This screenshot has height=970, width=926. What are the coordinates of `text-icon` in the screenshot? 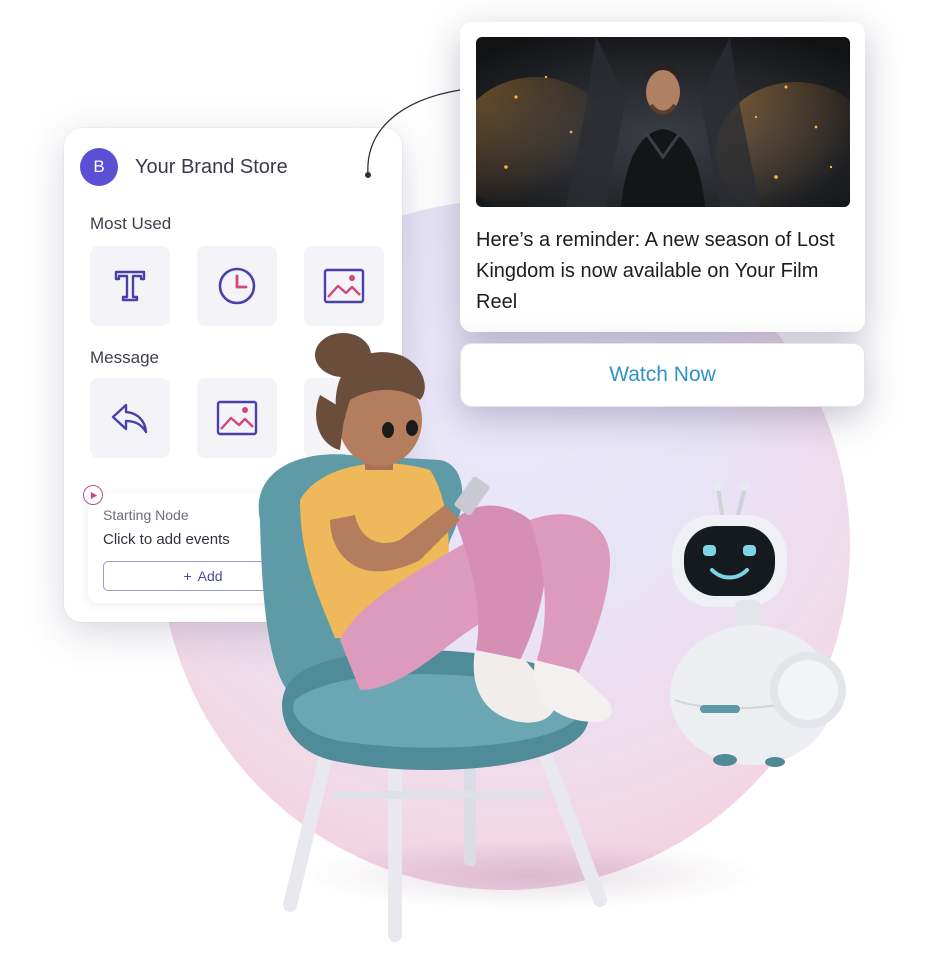 It's located at (130, 286).